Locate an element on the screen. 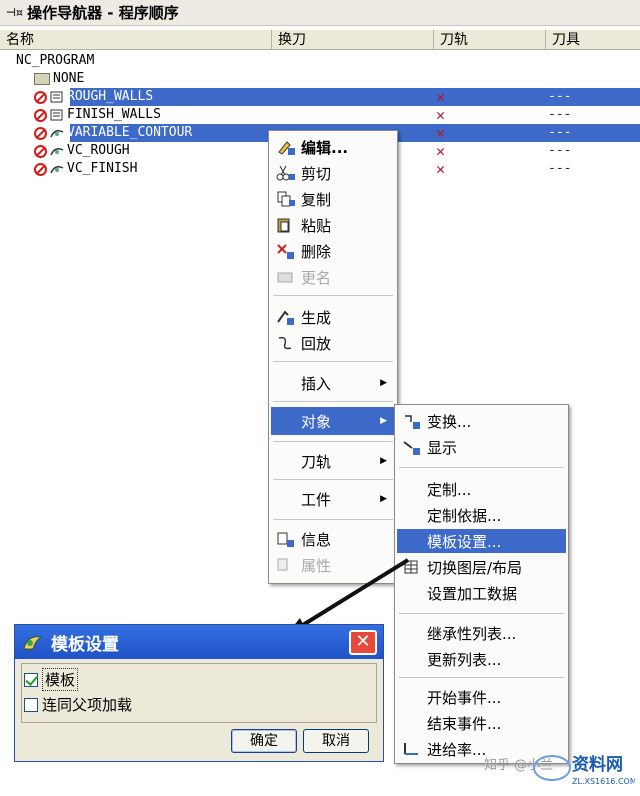 The height and width of the screenshot is (796, 640). load-with-parent-checkbox is located at coordinates (31, 704).